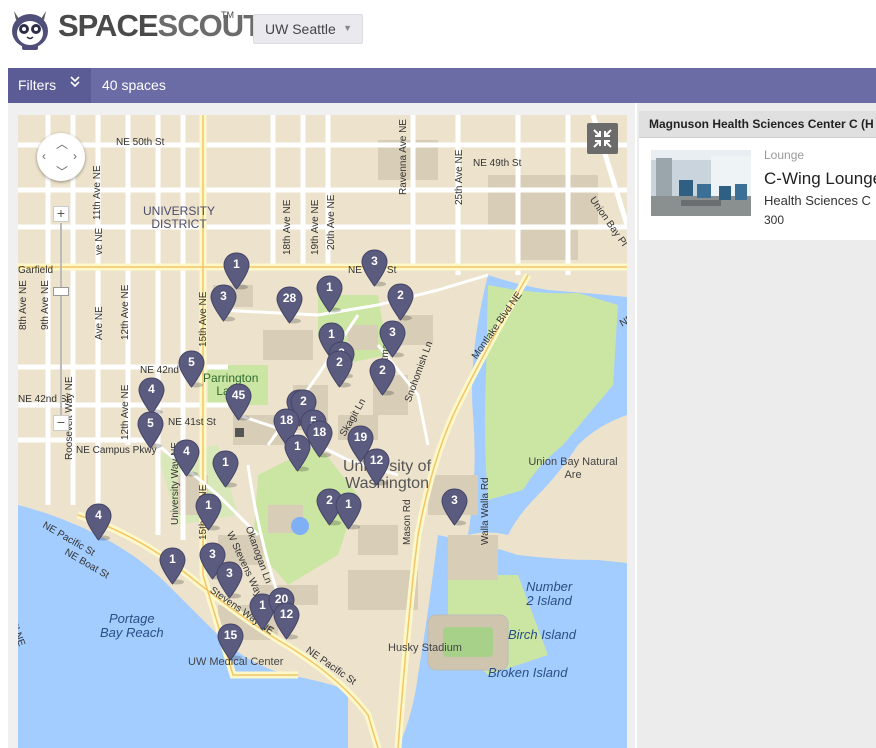 This screenshot has width=876, height=748. What do you see at coordinates (209, 25) in the screenshot?
I see `logo-text-scout: SCOUT` at bounding box center [209, 25].